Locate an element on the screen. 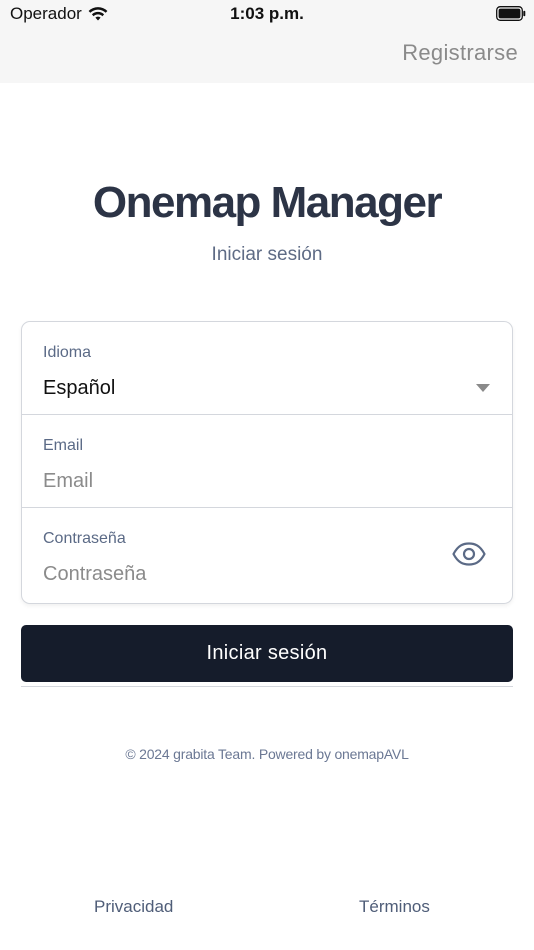  email-field: Email is located at coordinates (267, 461).